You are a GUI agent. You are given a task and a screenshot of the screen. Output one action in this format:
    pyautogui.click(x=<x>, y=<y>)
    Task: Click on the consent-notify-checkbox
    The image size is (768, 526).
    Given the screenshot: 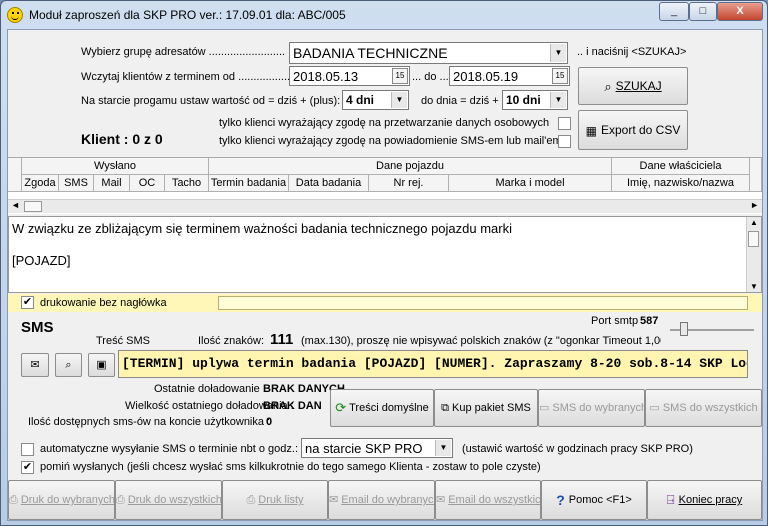 What is the action you would take?
    pyautogui.click(x=564, y=141)
    